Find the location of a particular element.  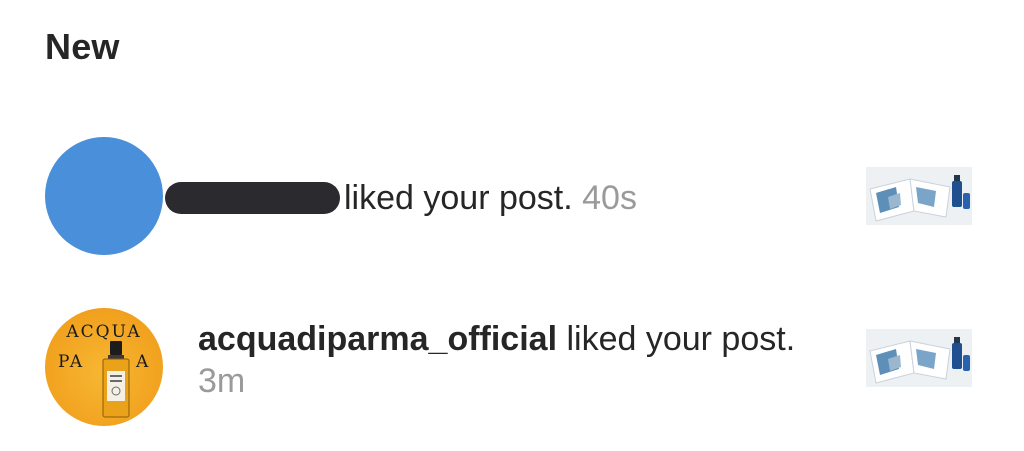

username-link: acquadiparma_official is located at coordinates (377, 339).